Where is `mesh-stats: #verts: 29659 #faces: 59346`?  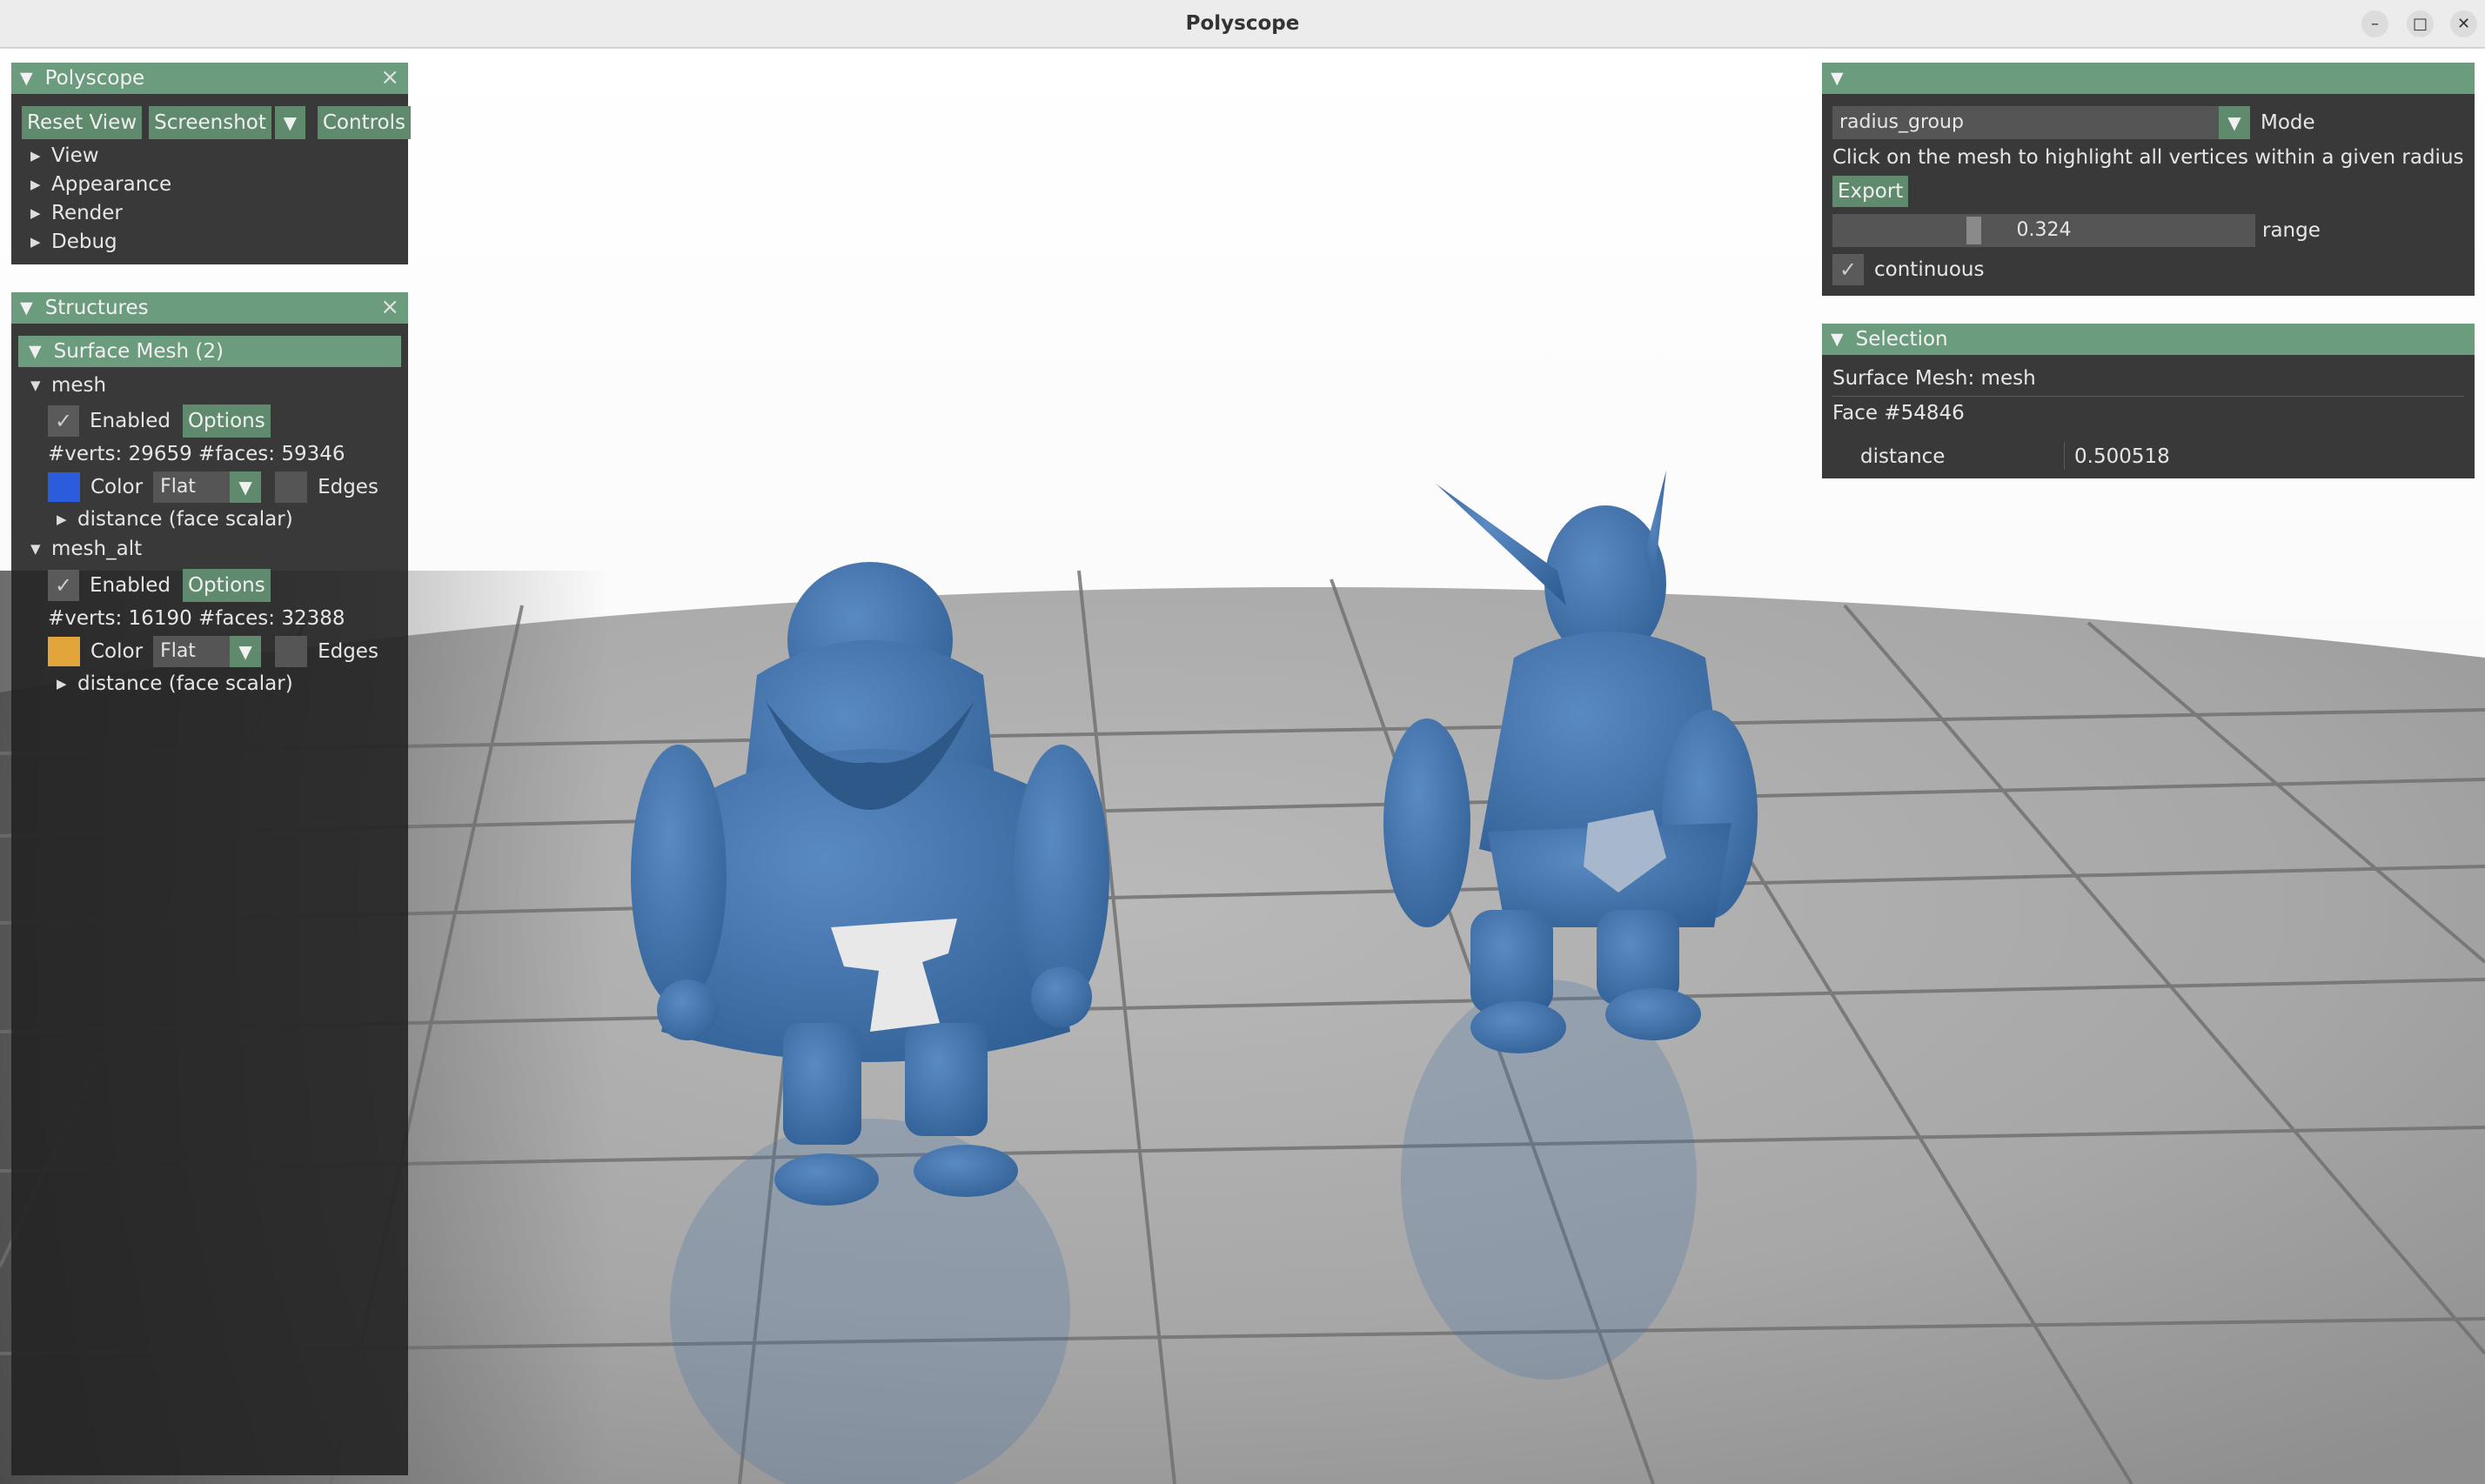
mesh-stats: #verts: 29659 #faces: 59346 is located at coordinates (196, 454).